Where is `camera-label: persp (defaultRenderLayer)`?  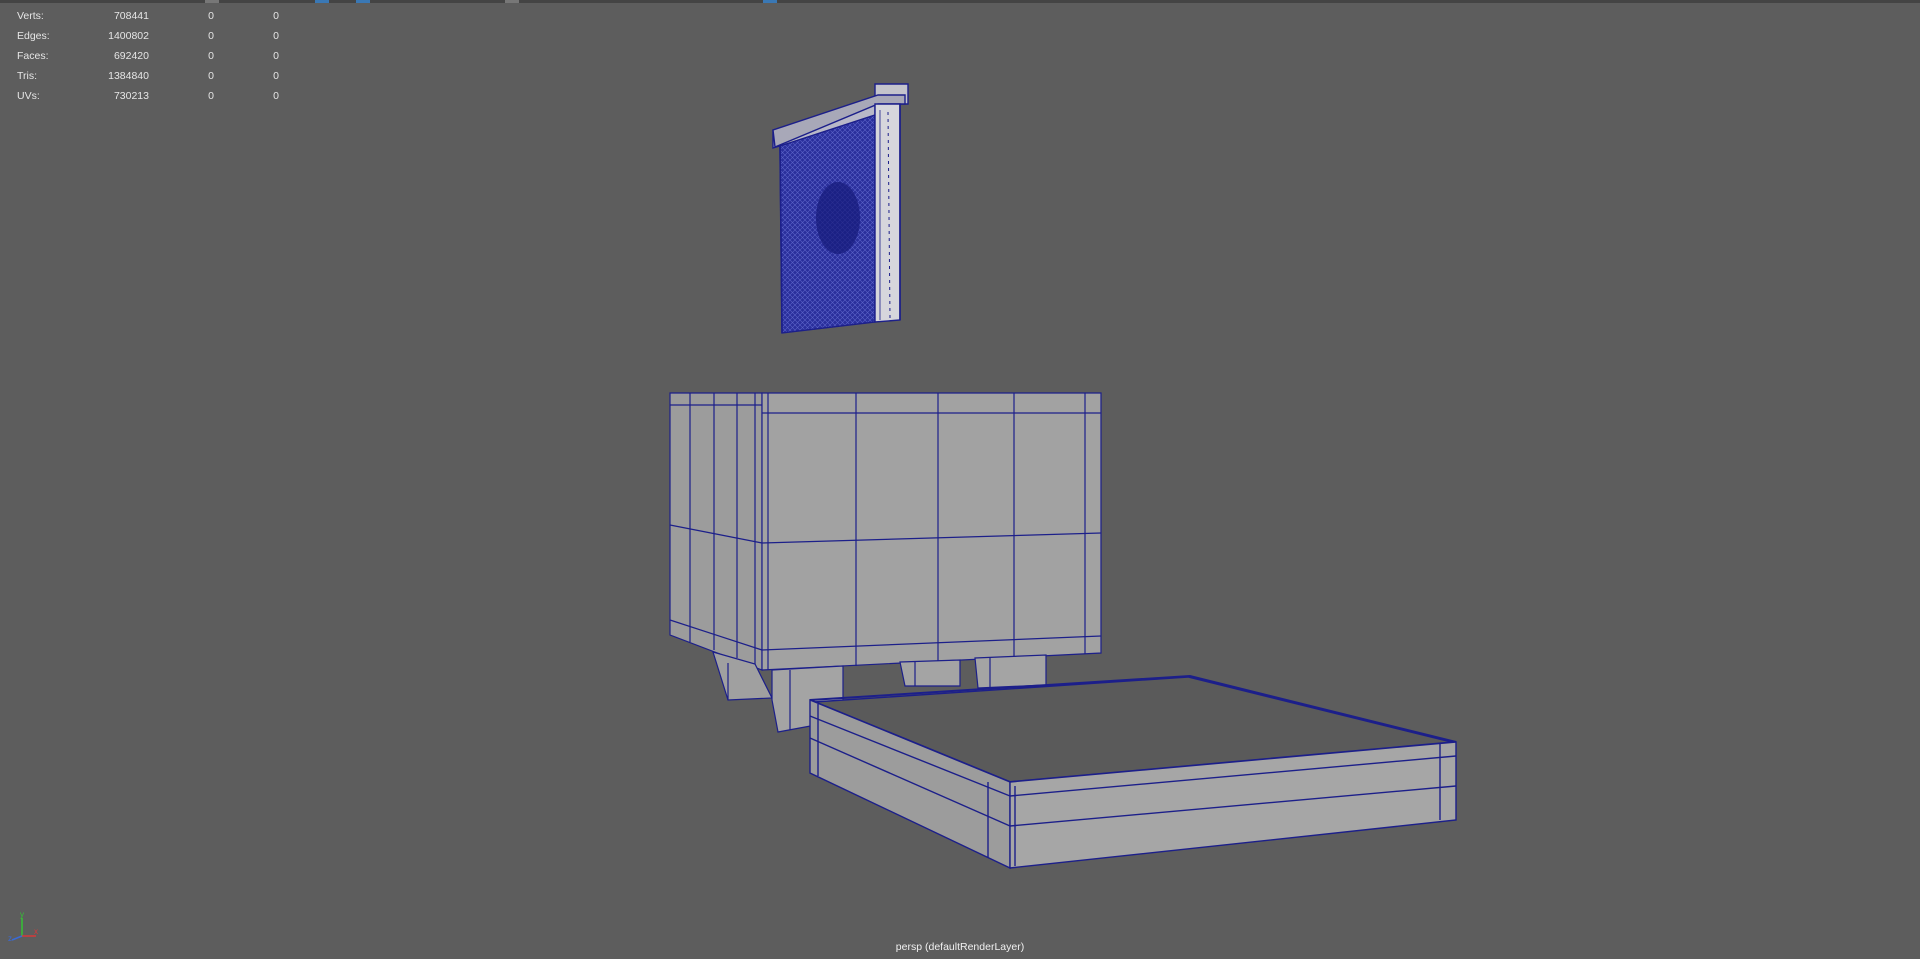
camera-label: persp (defaultRenderLayer) is located at coordinates (960, 947).